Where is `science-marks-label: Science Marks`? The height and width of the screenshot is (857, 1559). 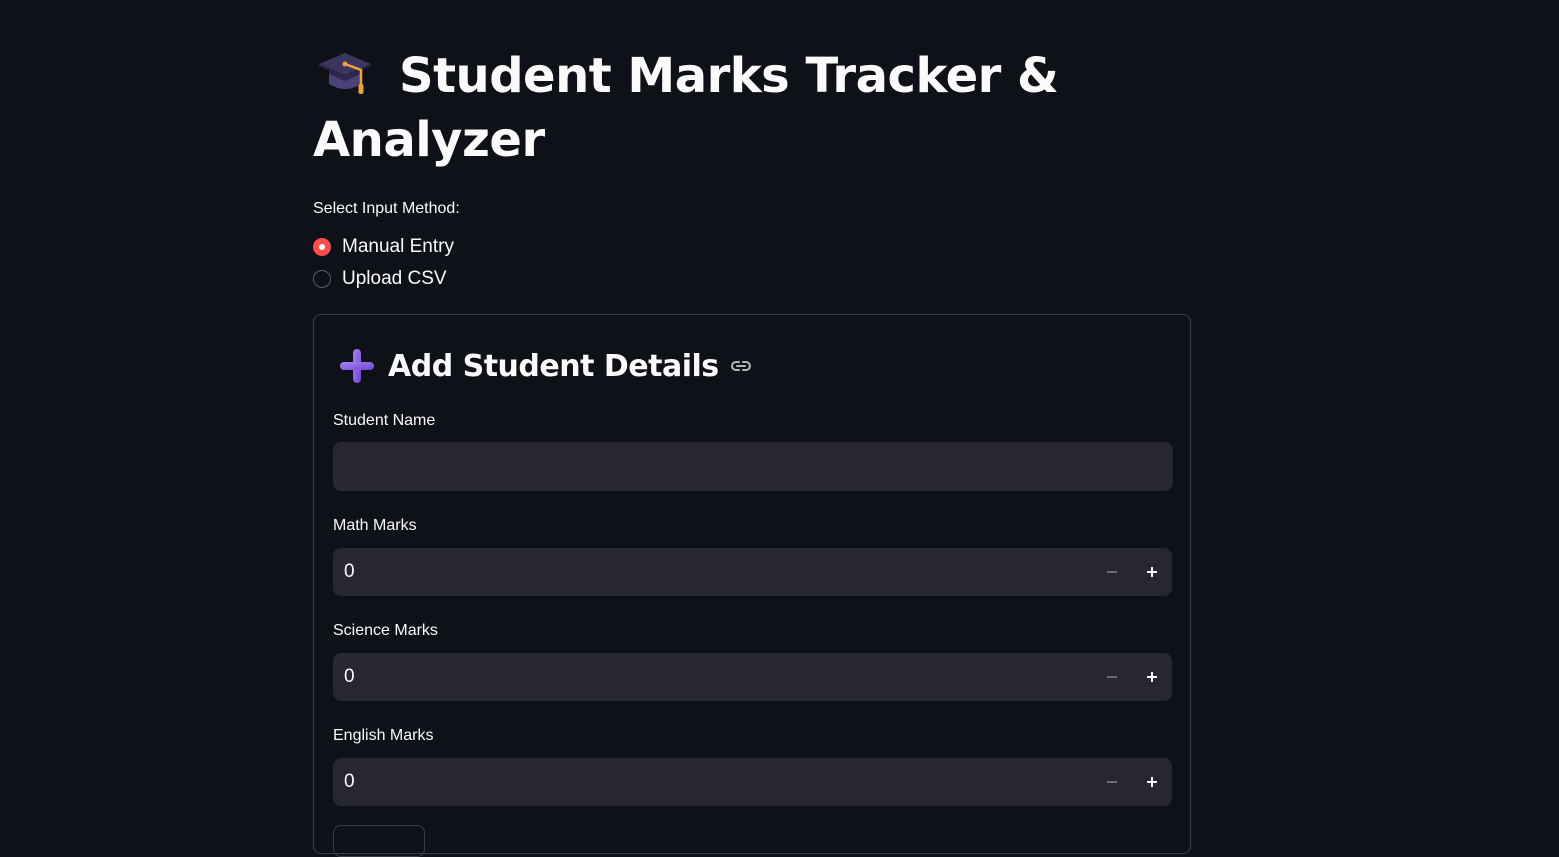 science-marks-label: Science Marks is located at coordinates (385, 630).